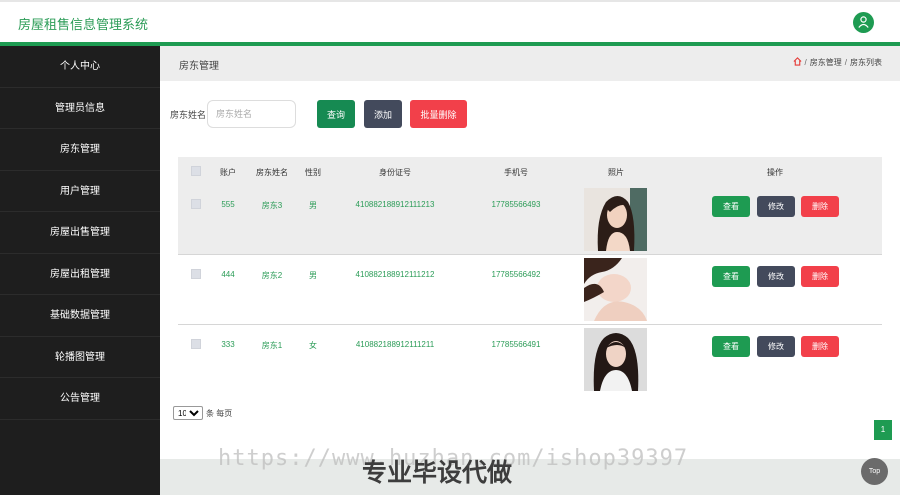 This screenshot has width=900, height=495. Describe the element at coordinates (313, 345) in the screenshot. I see `cell-gender: 女` at that location.